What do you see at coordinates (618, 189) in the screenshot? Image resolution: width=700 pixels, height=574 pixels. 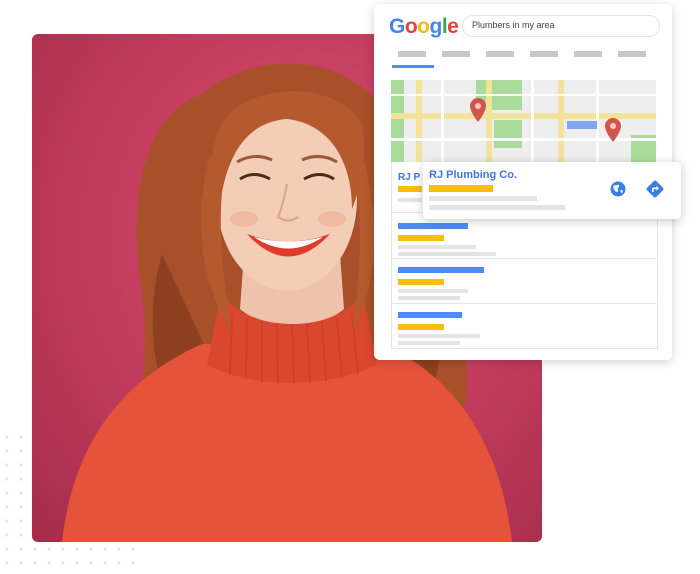 I see `globe-icon` at bounding box center [618, 189].